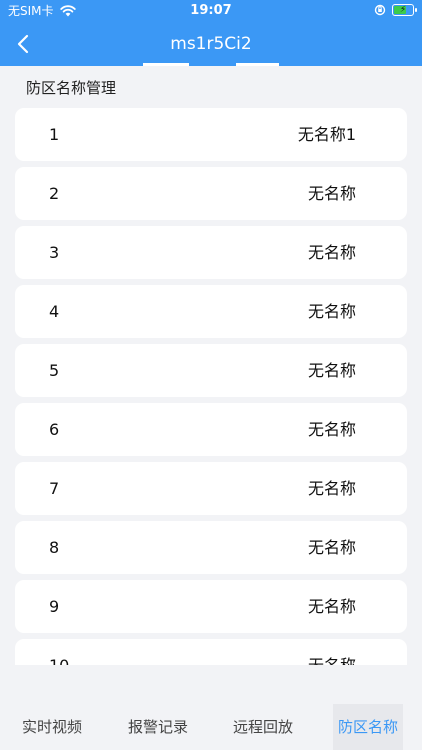  I want to click on zone-index: 8, so click(54, 547).